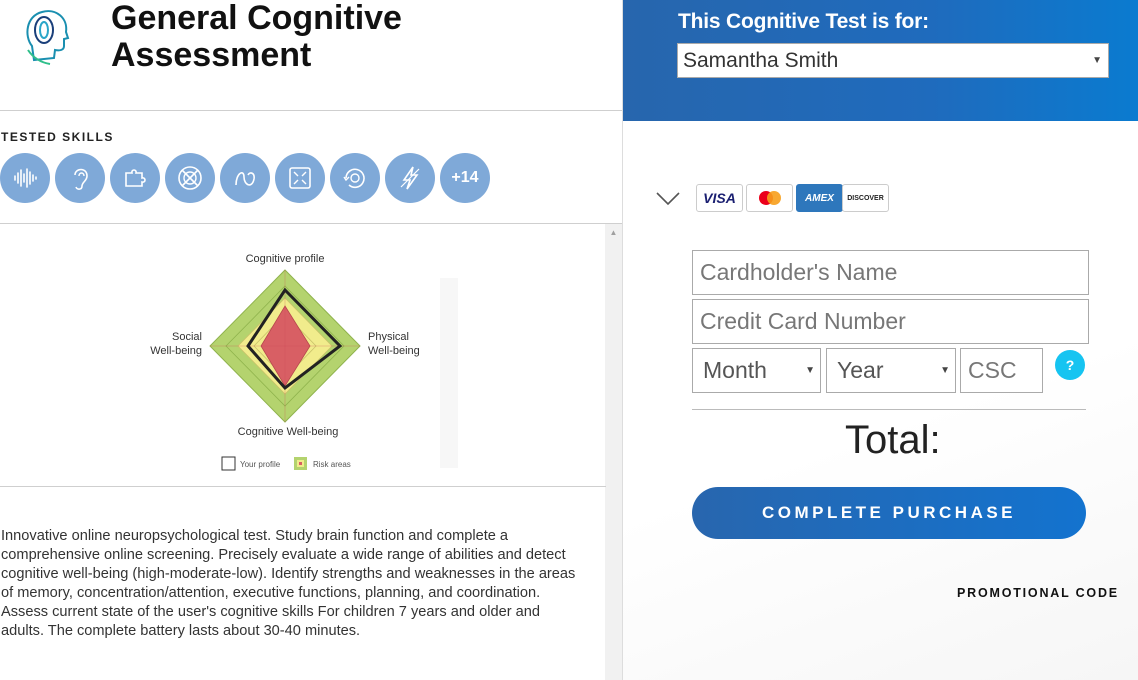 This screenshot has width=1138, height=680. What do you see at coordinates (860, 370) in the screenshot?
I see `year-select-value: Year` at bounding box center [860, 370].